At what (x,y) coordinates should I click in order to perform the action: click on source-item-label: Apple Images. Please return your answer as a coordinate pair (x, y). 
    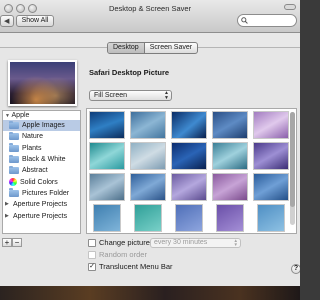
    Looking at the image, I should click on (43, 126).